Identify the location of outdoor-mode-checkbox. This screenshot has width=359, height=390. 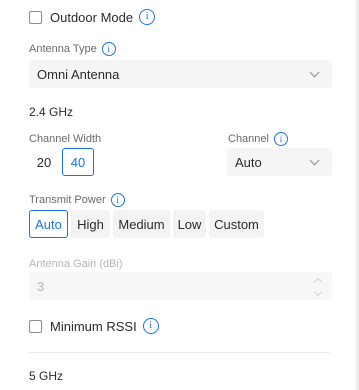
(35, 17).